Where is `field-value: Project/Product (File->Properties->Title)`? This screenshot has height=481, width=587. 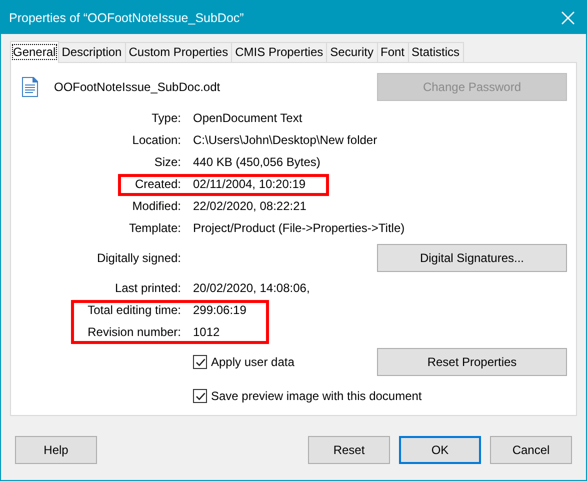 field-value: Project/Product (File->Properties->Title) is located at coordinates (299, 228).